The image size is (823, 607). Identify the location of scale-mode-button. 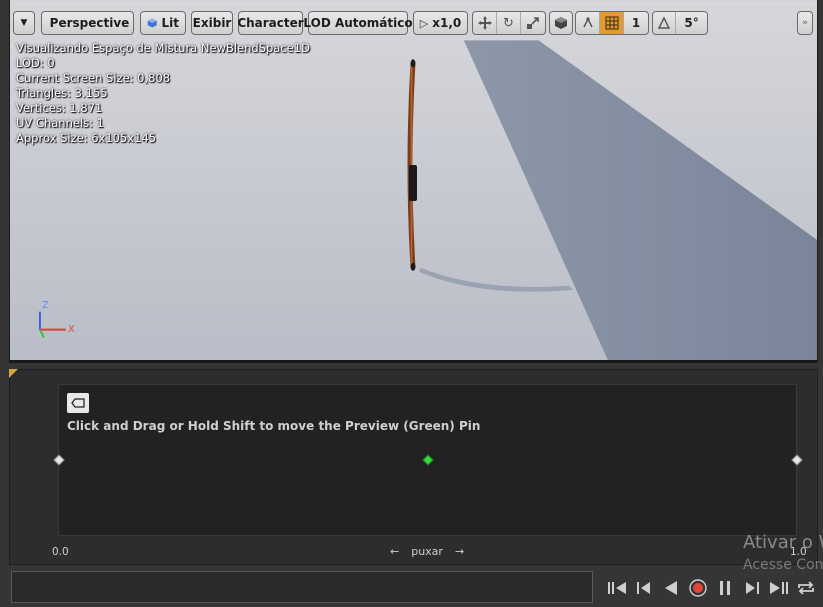
(533, 23).